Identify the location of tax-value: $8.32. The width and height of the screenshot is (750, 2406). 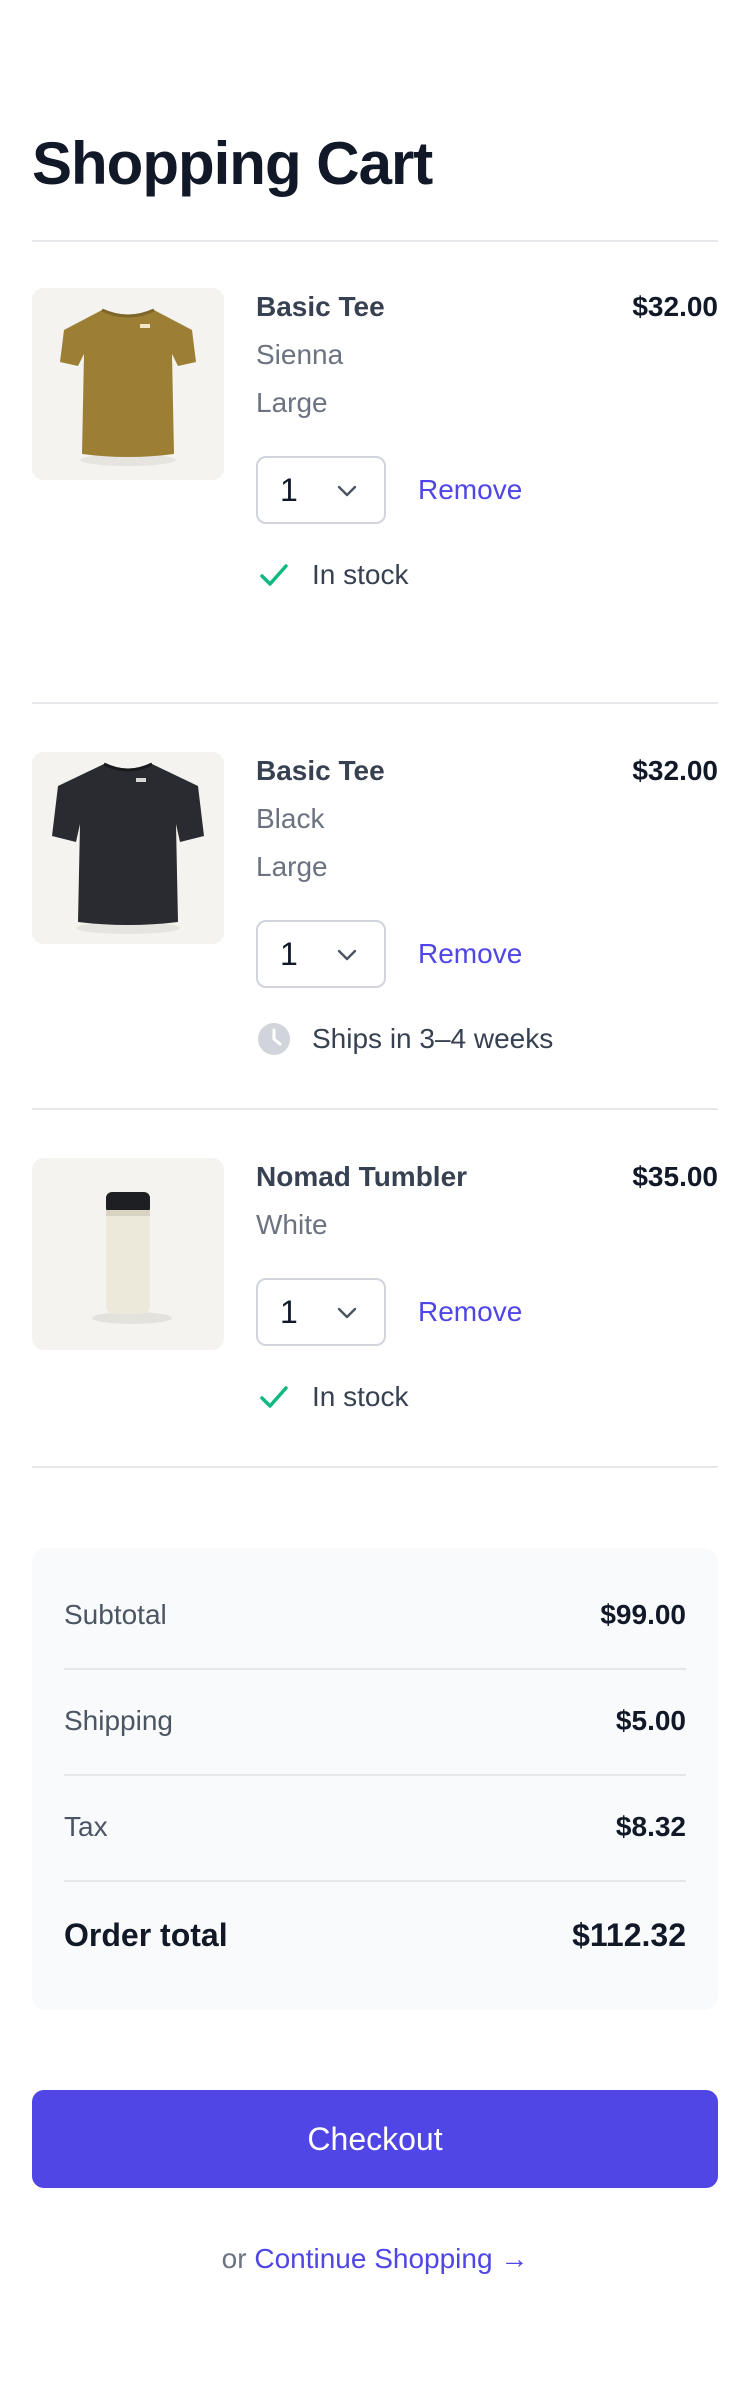
(650, 1826).